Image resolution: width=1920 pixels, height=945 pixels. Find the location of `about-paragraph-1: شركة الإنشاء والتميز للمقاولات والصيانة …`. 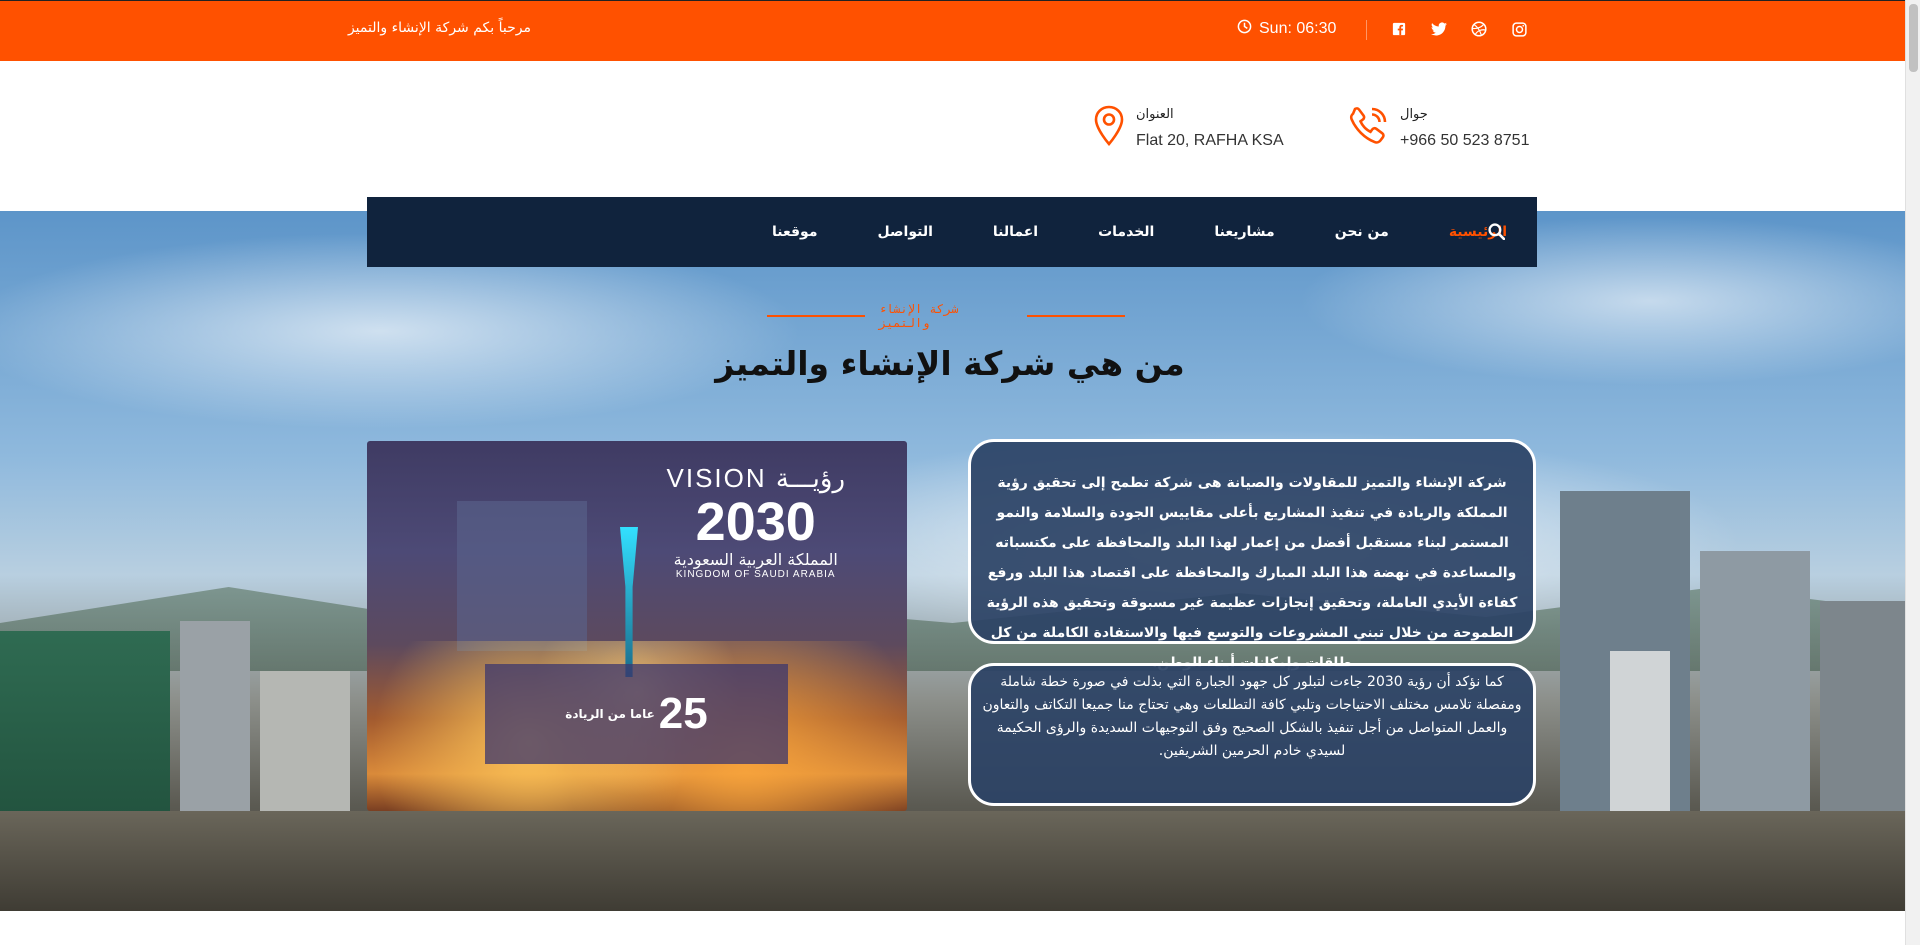

about-paragraph-1: شركة الإنشاء والتميز للمقاولات والصيانة … is located at coordinates (1252, 573).